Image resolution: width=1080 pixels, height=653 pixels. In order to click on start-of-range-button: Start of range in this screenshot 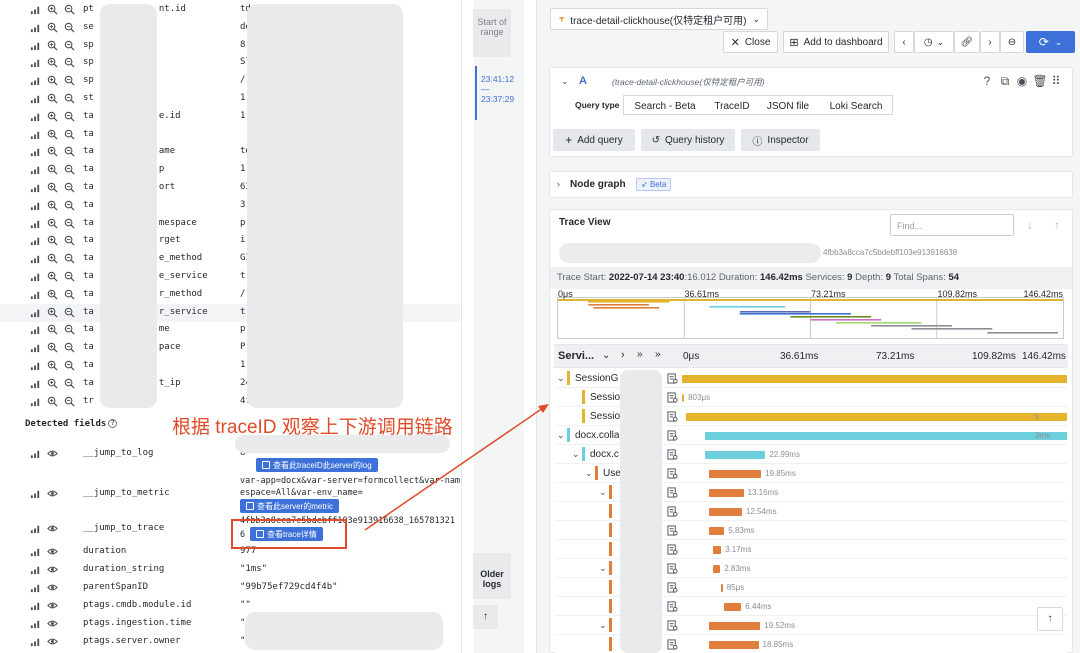, I will do `click(492, 33)`.